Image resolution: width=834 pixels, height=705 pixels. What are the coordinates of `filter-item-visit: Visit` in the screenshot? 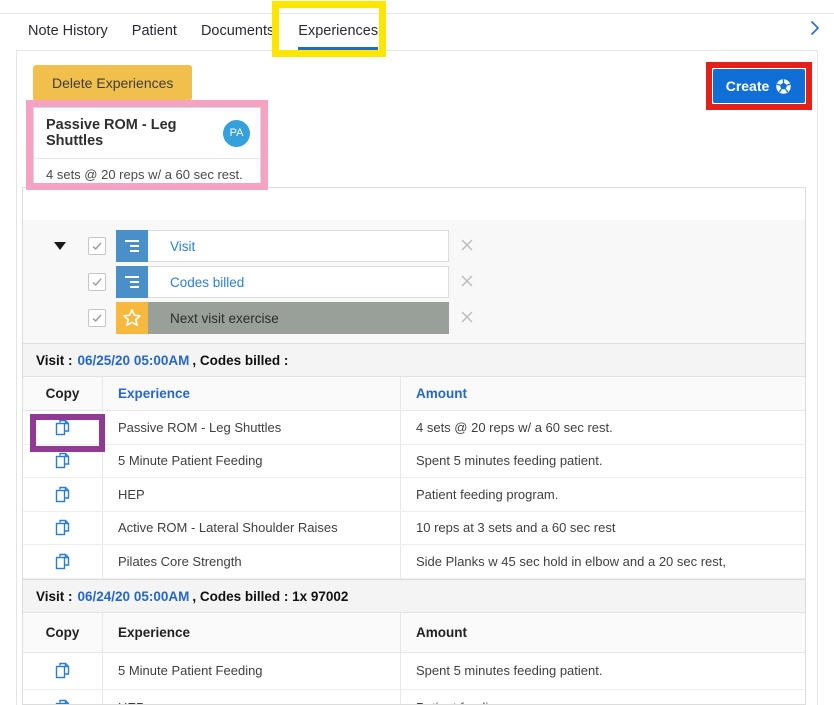 It's located at (282, 246).